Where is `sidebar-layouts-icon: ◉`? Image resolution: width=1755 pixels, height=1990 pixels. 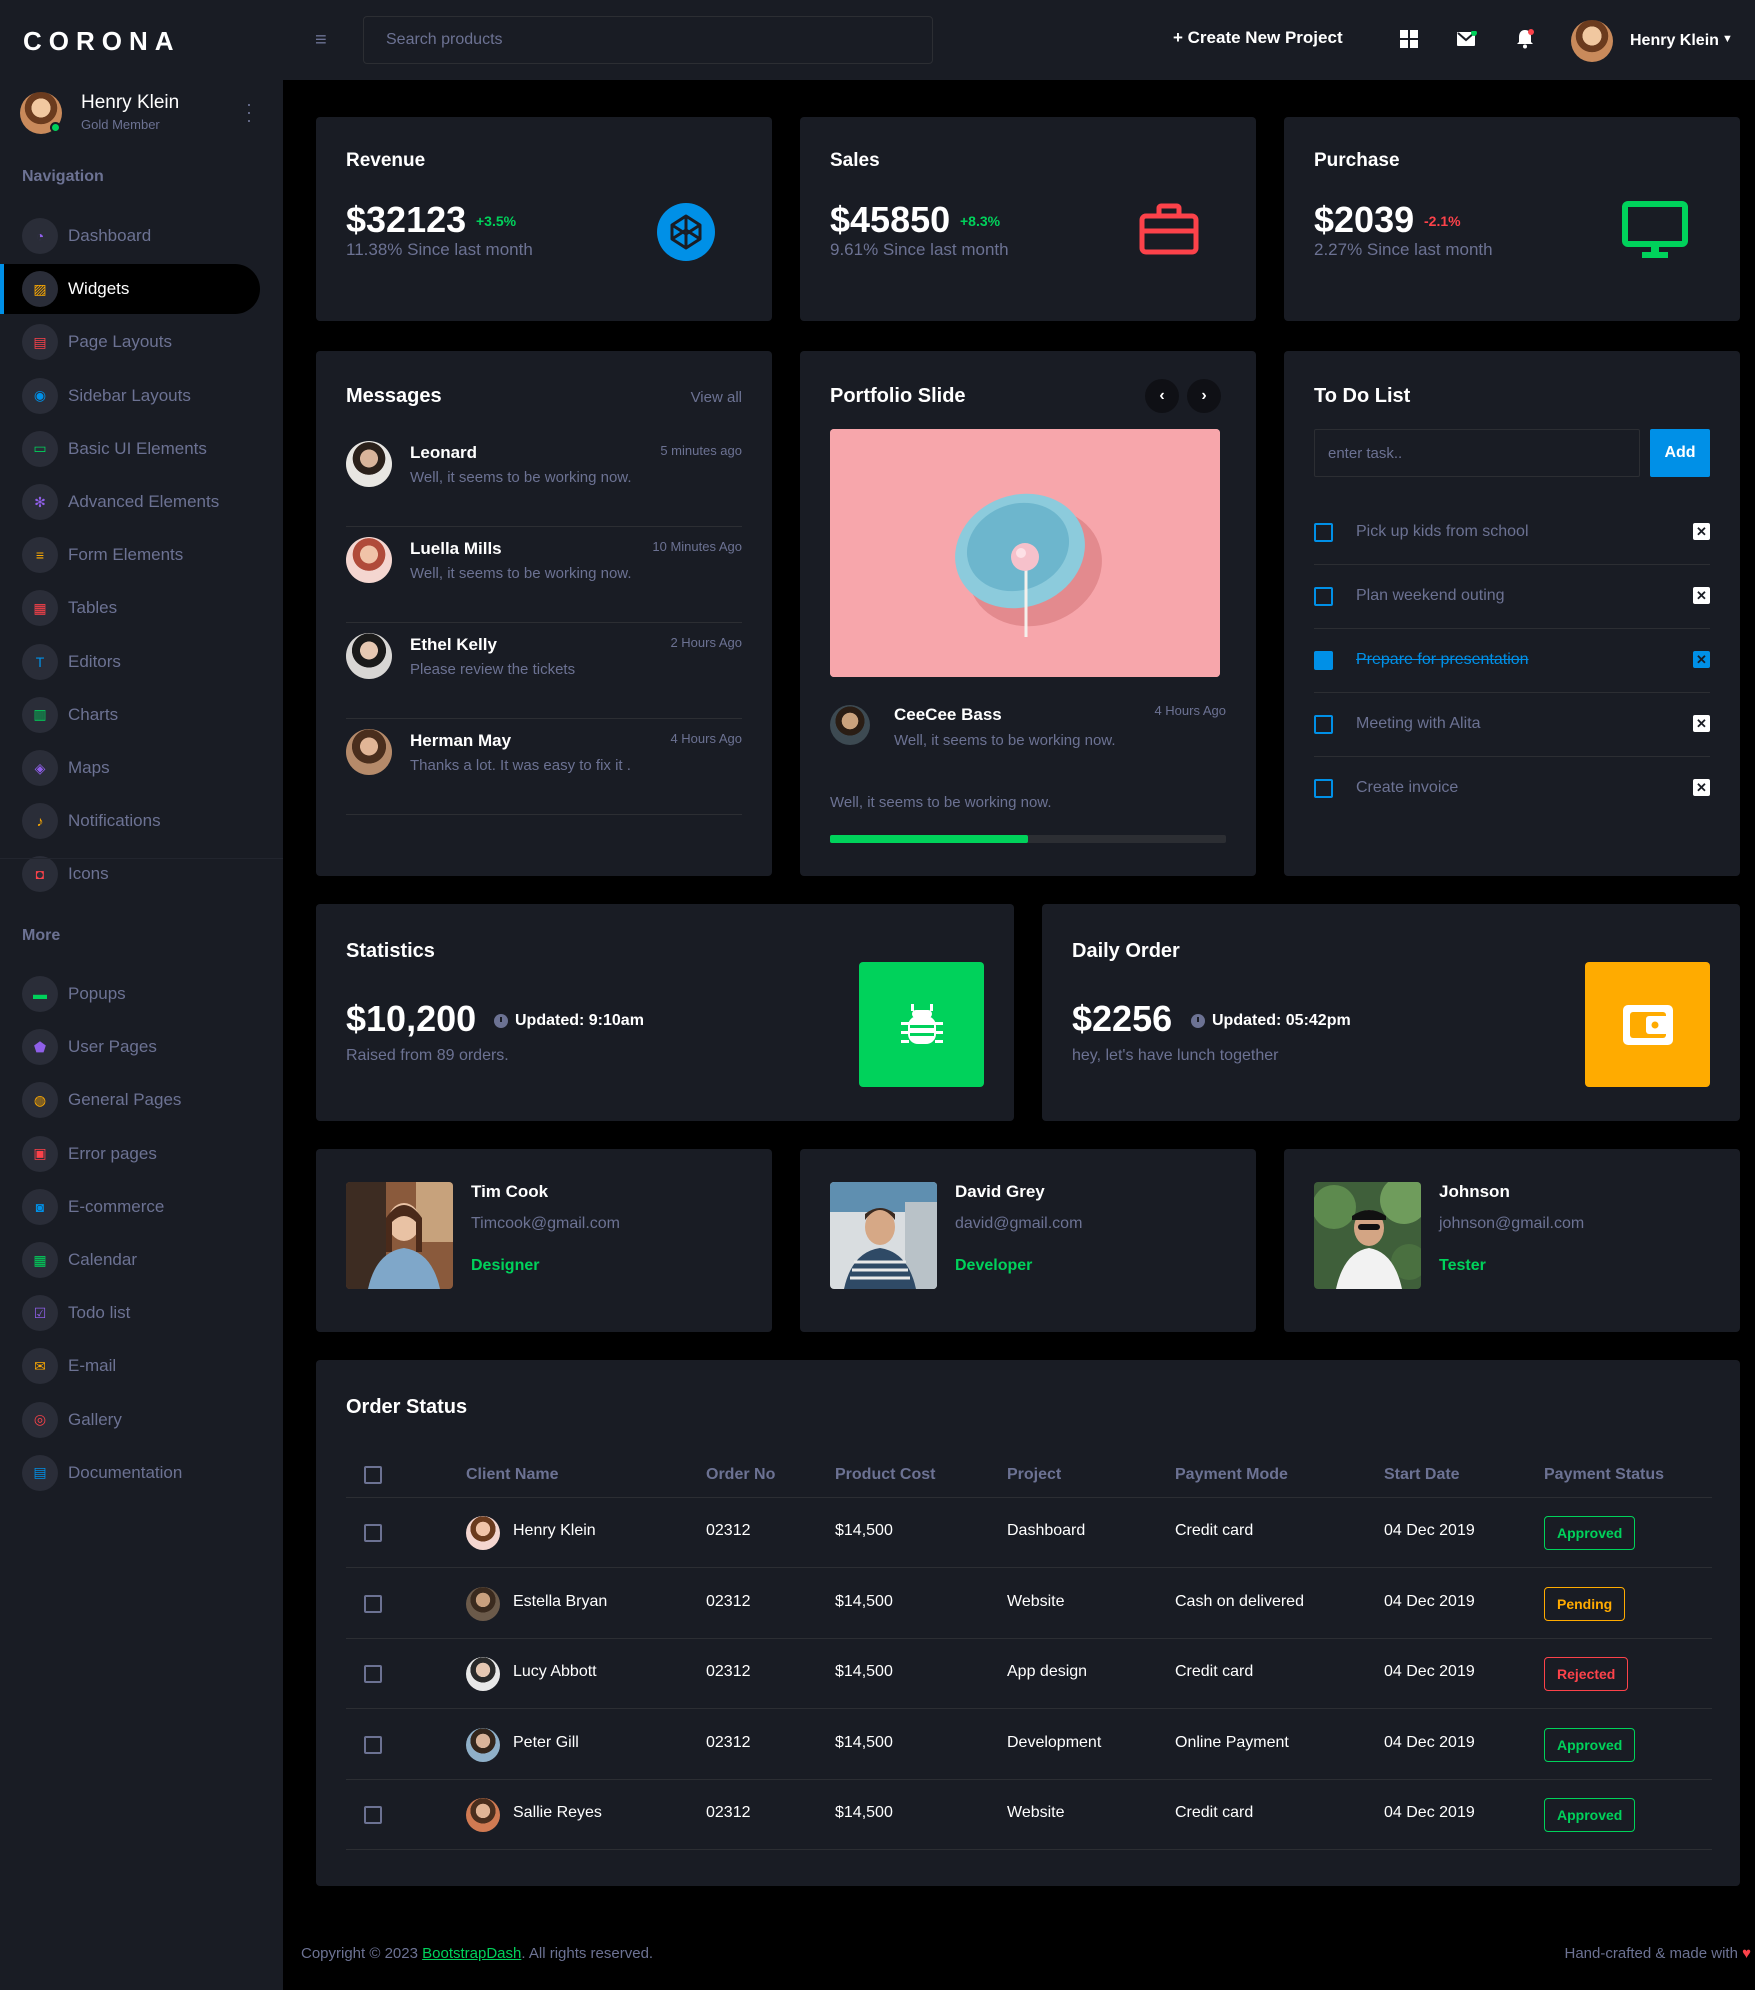 sidebar-layouts-icon: ◉ is located at coordinates (40, 395).